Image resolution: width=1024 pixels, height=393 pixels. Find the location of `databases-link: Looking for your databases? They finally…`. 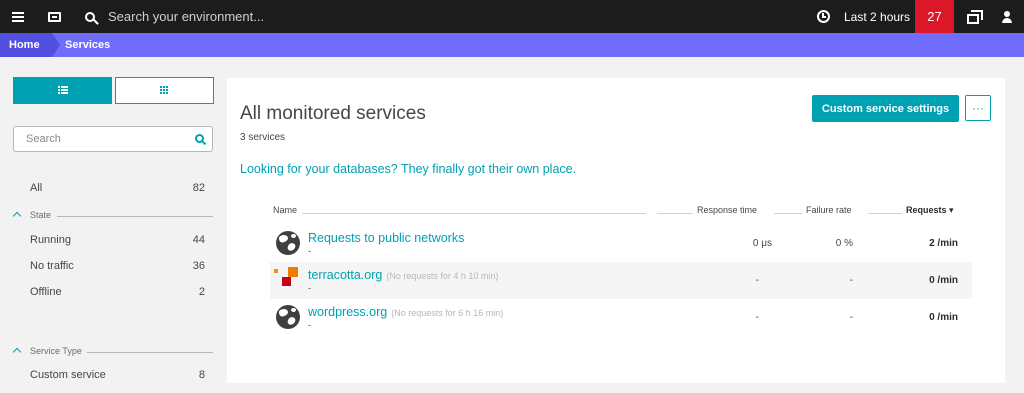

databases-link: Looking for your databases? They finally… is located at coordinates (408, 169).